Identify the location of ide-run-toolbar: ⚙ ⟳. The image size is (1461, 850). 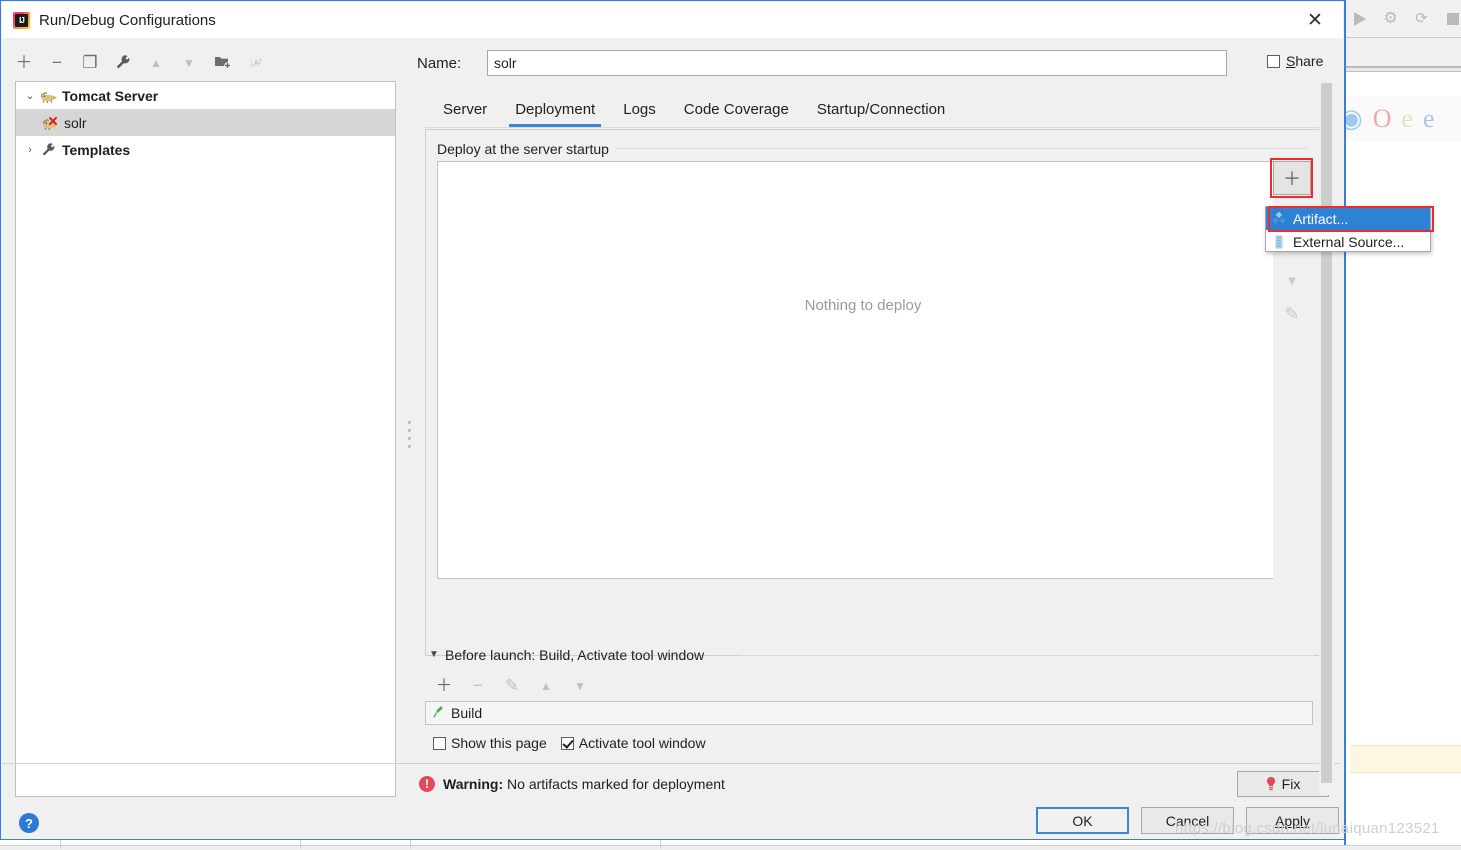
(1403, 19).